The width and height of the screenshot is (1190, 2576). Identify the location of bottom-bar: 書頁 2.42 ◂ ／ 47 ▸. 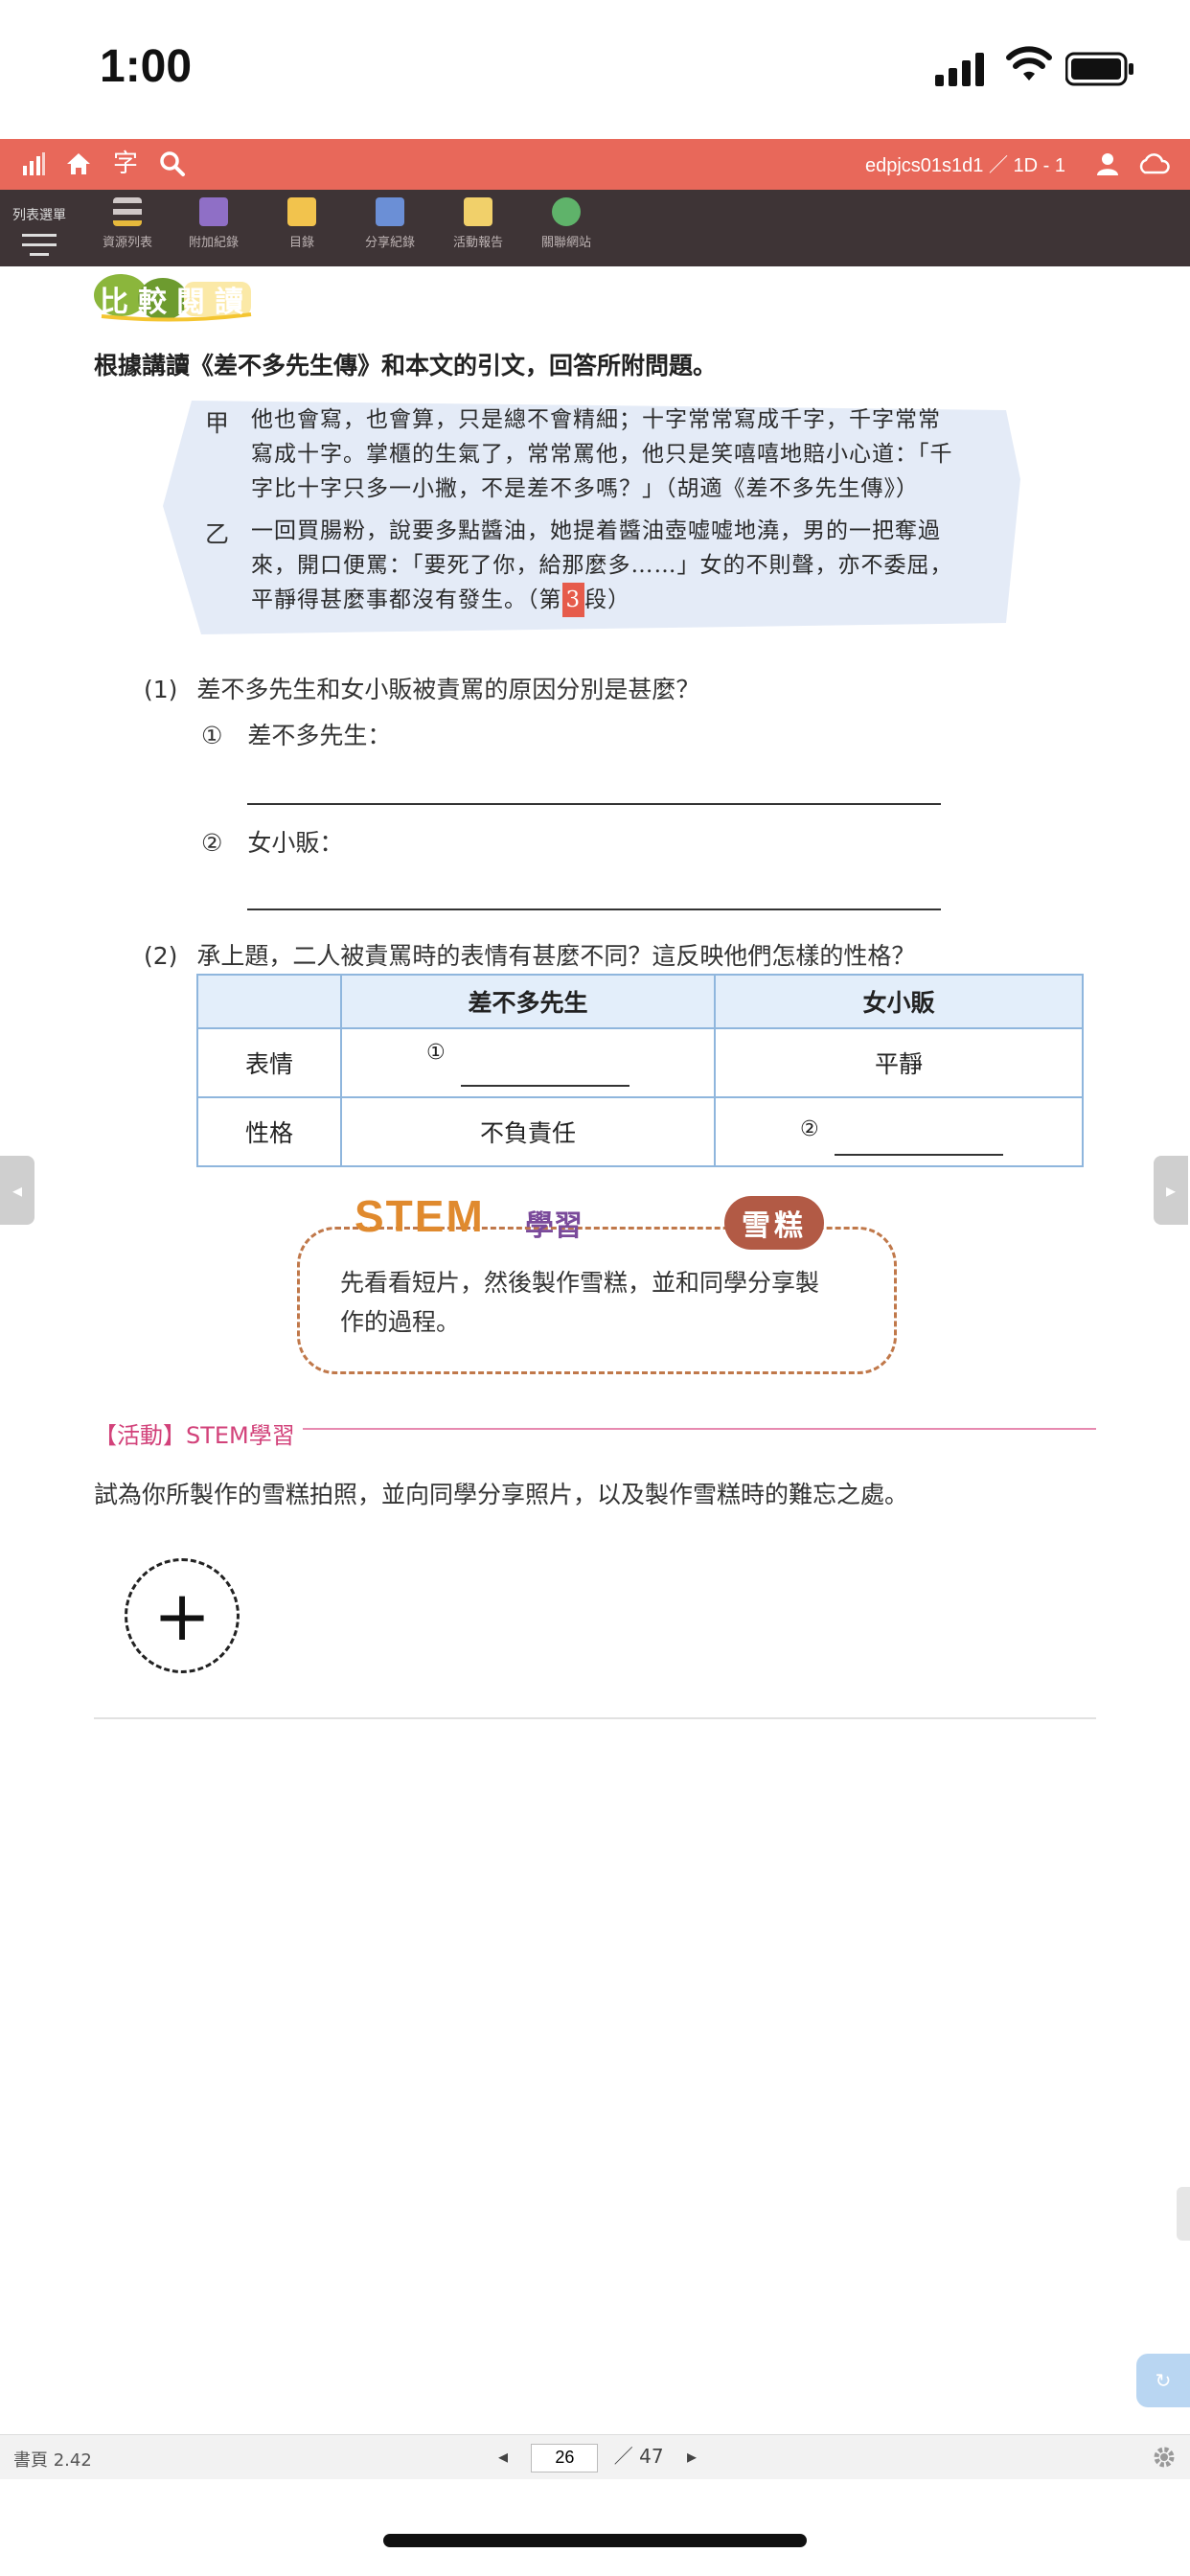
(595, 2456).